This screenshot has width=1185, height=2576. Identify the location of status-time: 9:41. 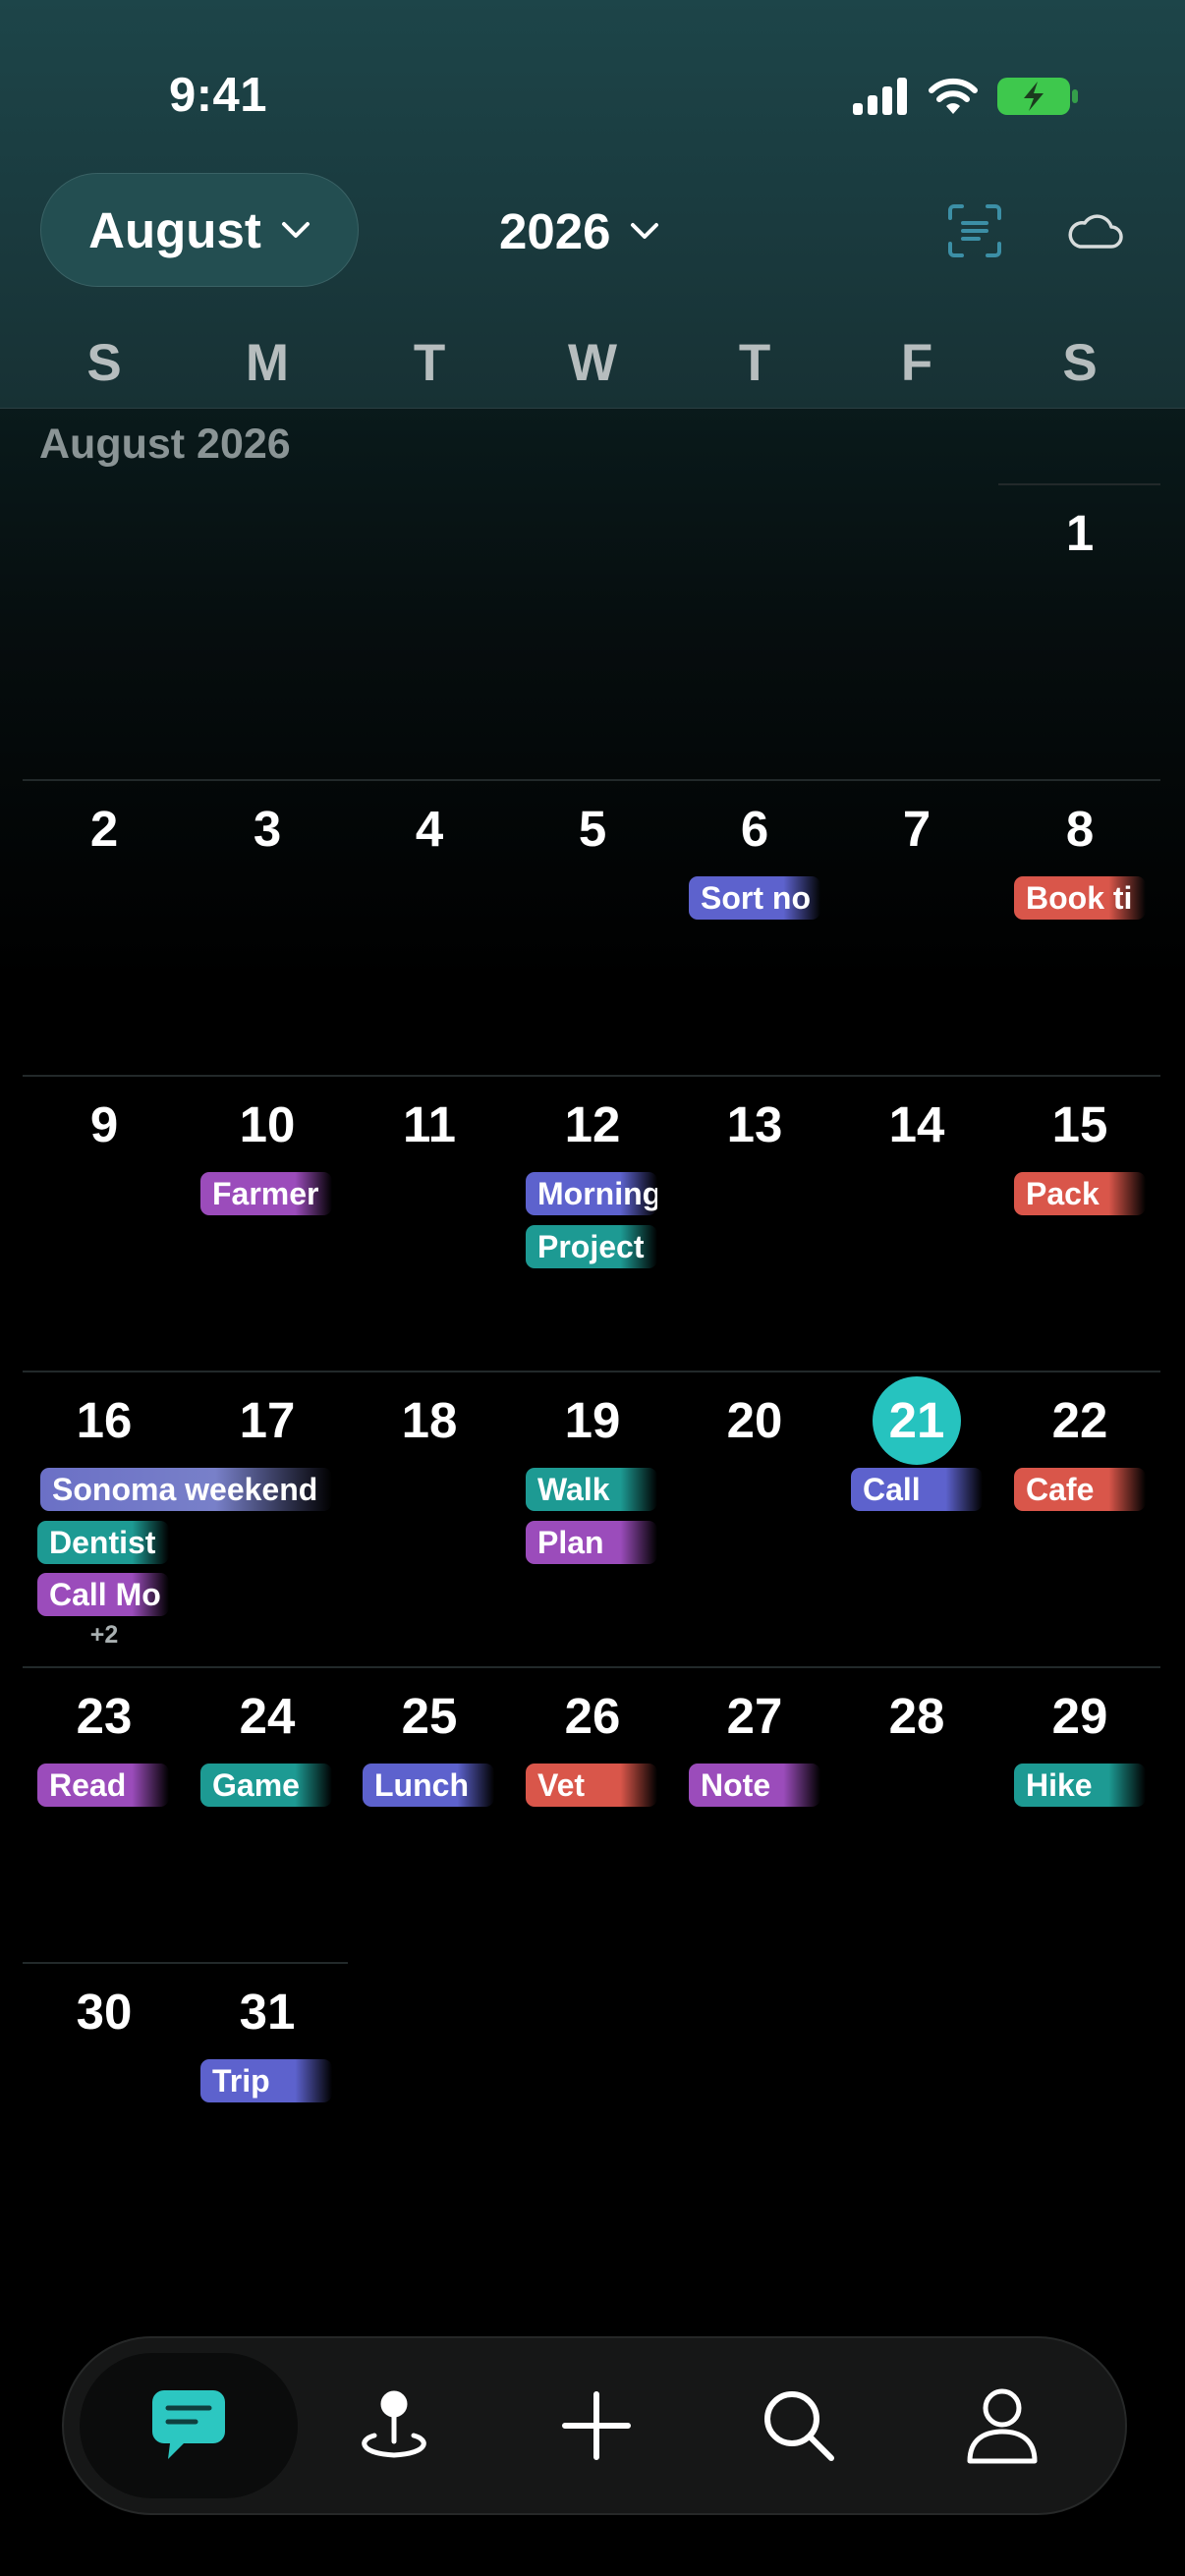
(218, 95).